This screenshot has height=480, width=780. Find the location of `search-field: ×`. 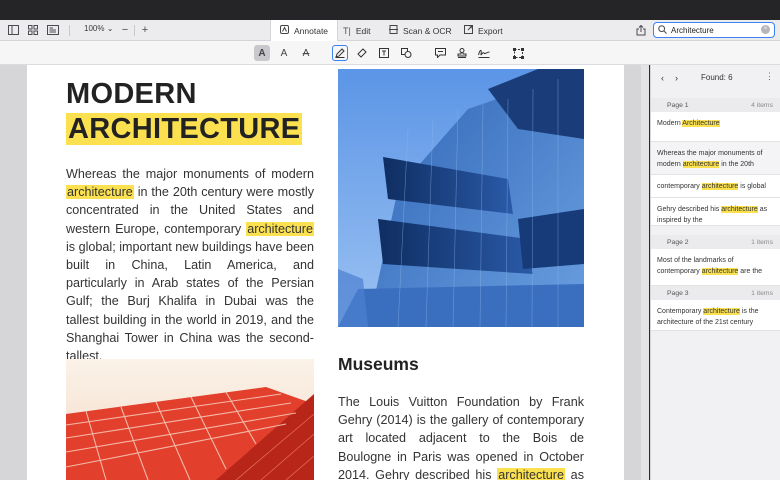

search-field: × is located at coordinates (714, 30).